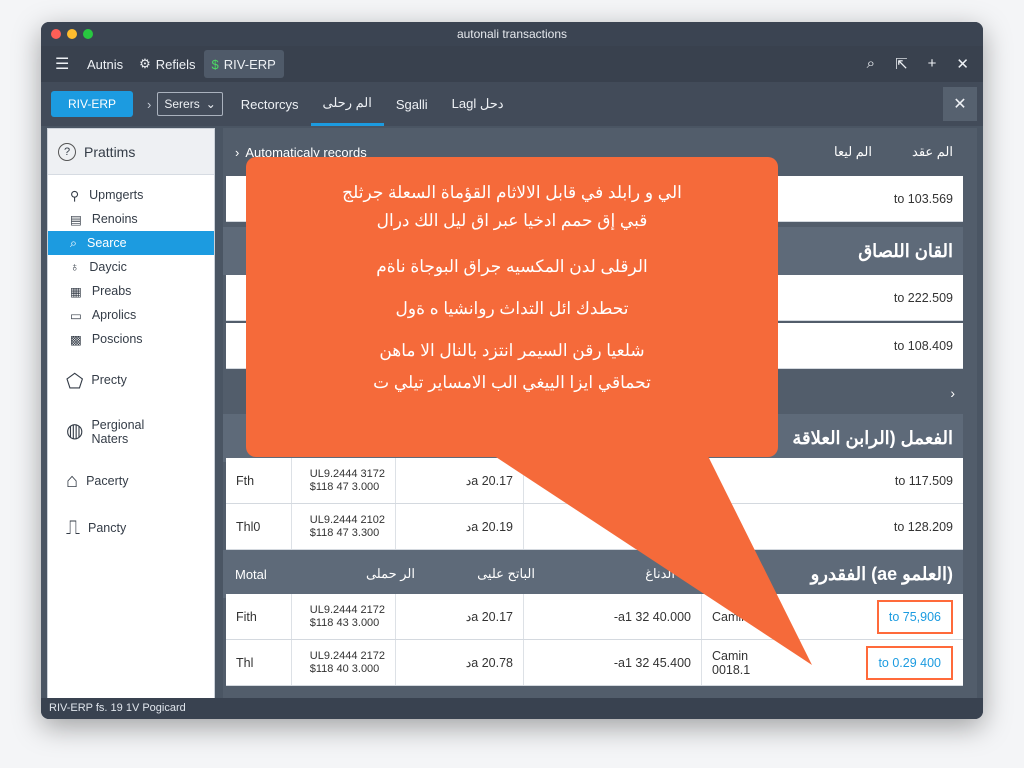  Describe the element at coordinates (270, 104) in the screenshot. I see `tab-rectorcys: Rectorcys` at that location.